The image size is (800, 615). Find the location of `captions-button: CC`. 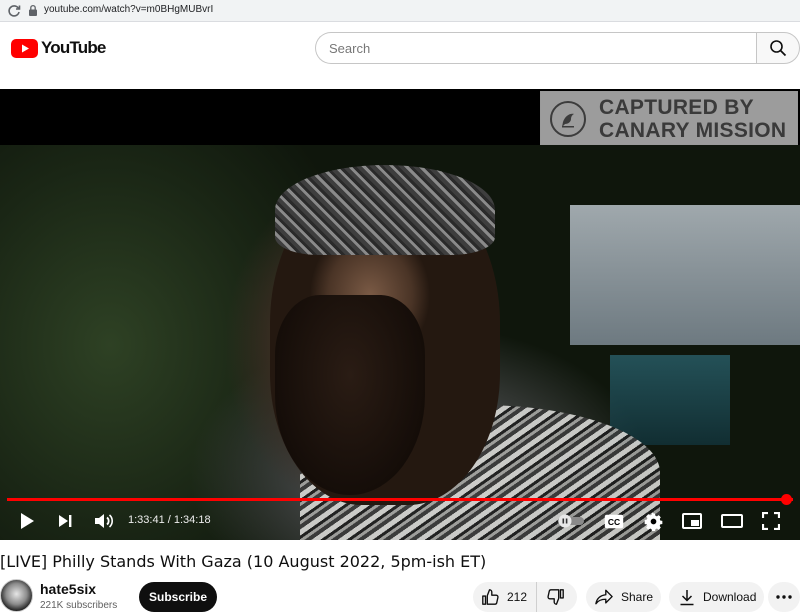

captions-button: CC is located at coordinates (614, 521).